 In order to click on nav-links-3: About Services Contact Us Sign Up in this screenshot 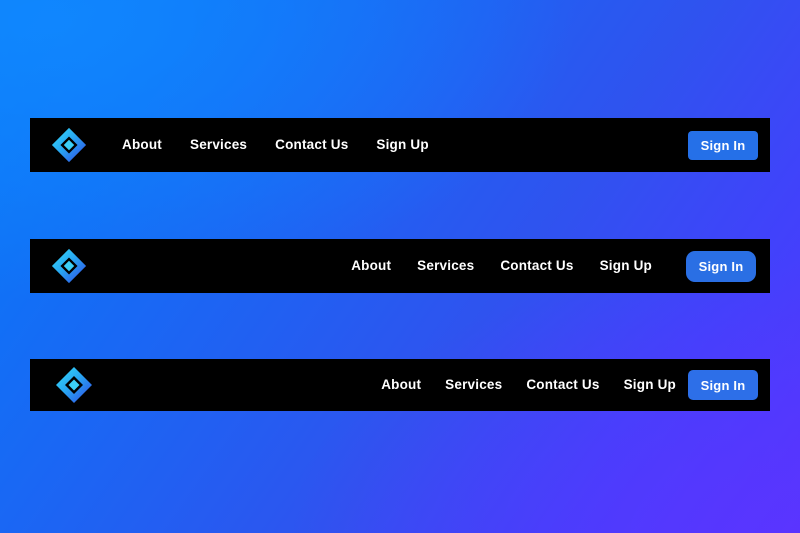, I will do `click(528, 385)`.